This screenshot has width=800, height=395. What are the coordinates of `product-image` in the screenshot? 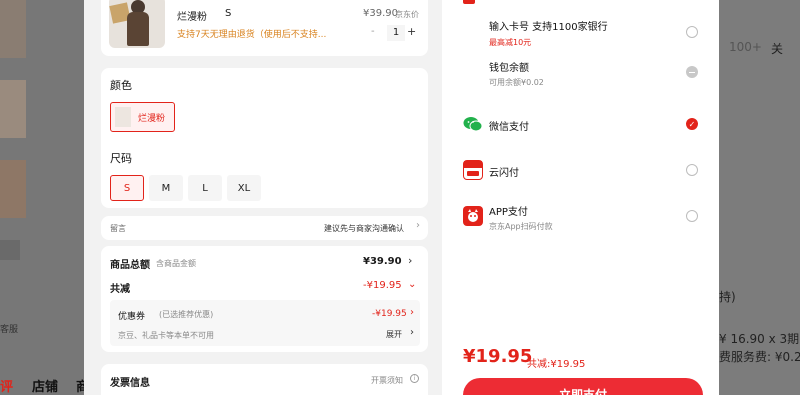 It's located at (137, 24).